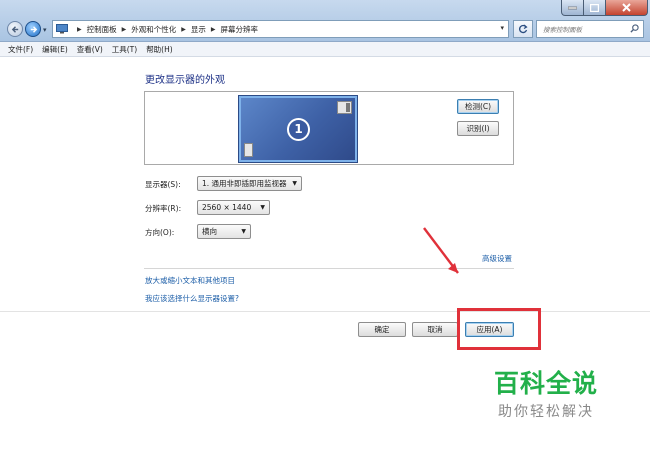 The height and width of the screenshot is (457, 650). What do you see at coordinates (478, 128) in the screenshot?
I see `identify-button: 识别(I)` at bounding box center [478, 128].